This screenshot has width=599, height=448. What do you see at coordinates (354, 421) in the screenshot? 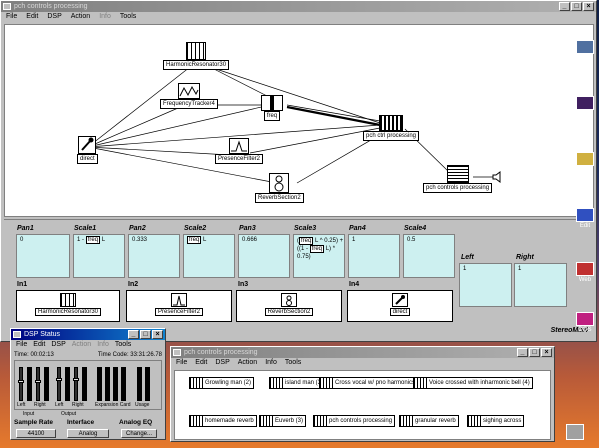
I see `preset-item: pch controls processing` at bounding box center [354, 421].